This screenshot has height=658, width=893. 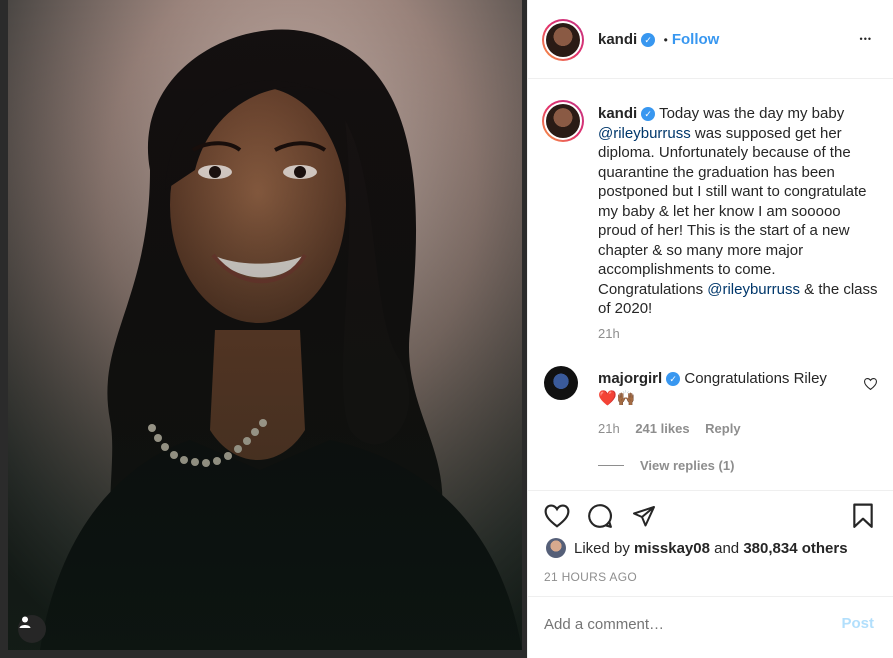 I want to click on comment-likes: 241 likes, so click(x=662, y=428).